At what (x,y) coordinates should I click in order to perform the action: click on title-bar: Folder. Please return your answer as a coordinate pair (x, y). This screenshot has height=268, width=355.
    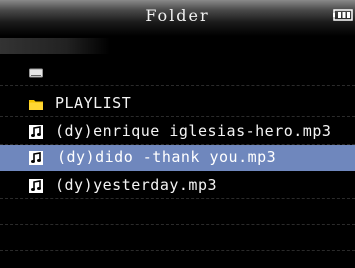
    Looking at the image, I should click on (177, 18).